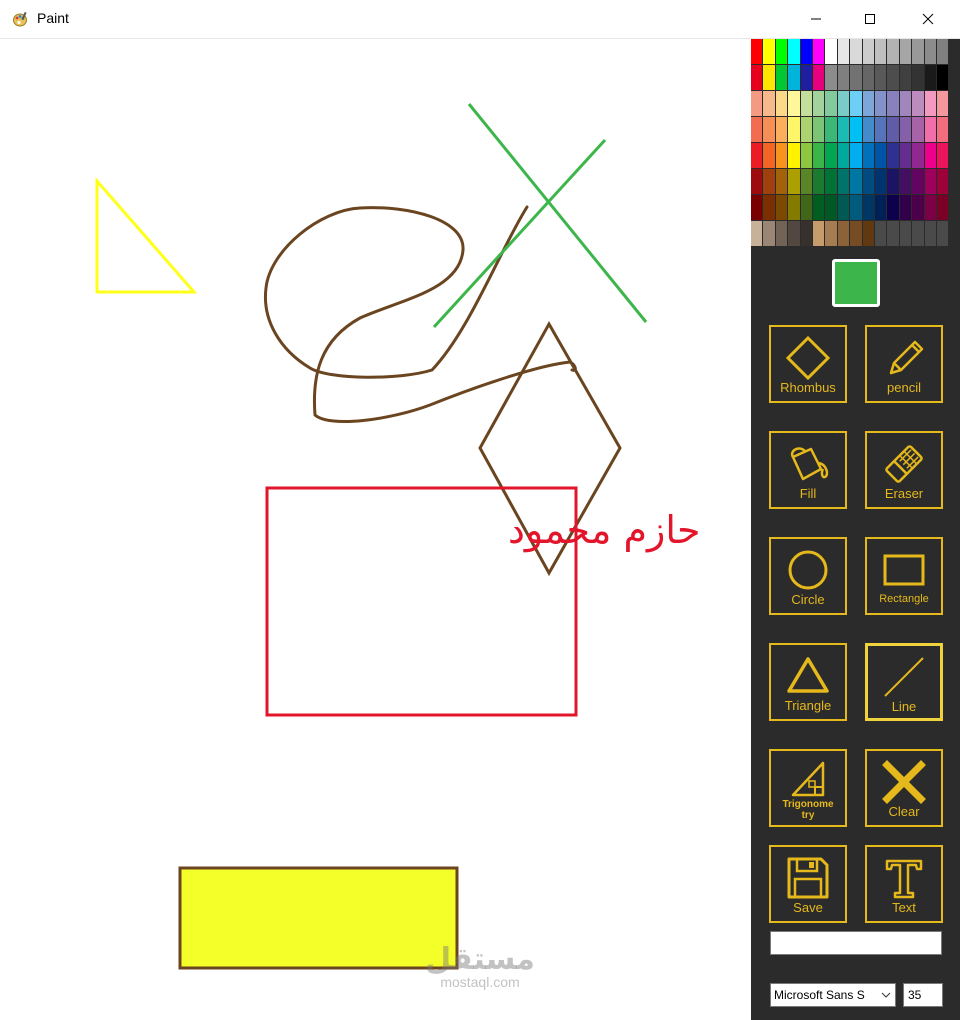 The image size is (960, 1020). Describe the element at coordinates (808, 788) in the screenshot. I see `trigonometry-tool-button: Trigonome try` at that location.